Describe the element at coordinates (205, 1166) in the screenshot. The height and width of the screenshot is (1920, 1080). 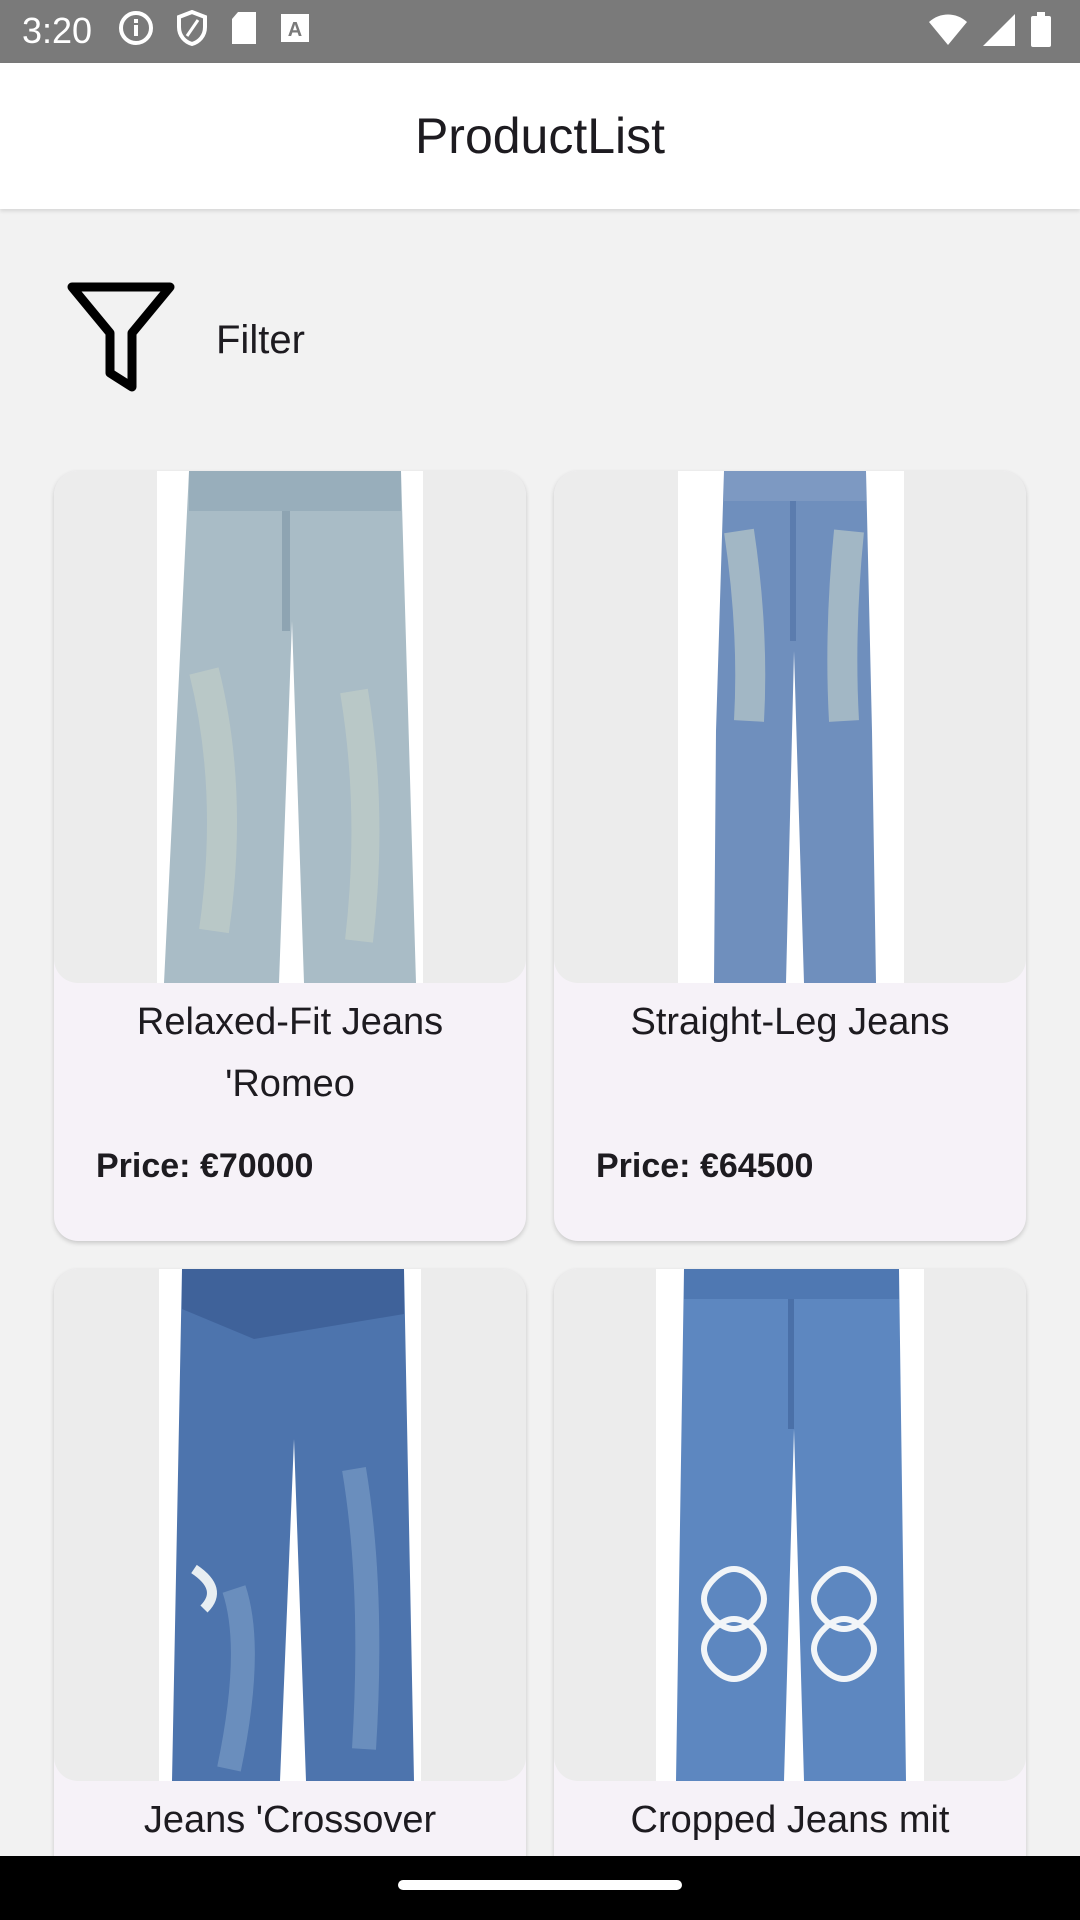
I see `product-price: Price: €70000` at that location.